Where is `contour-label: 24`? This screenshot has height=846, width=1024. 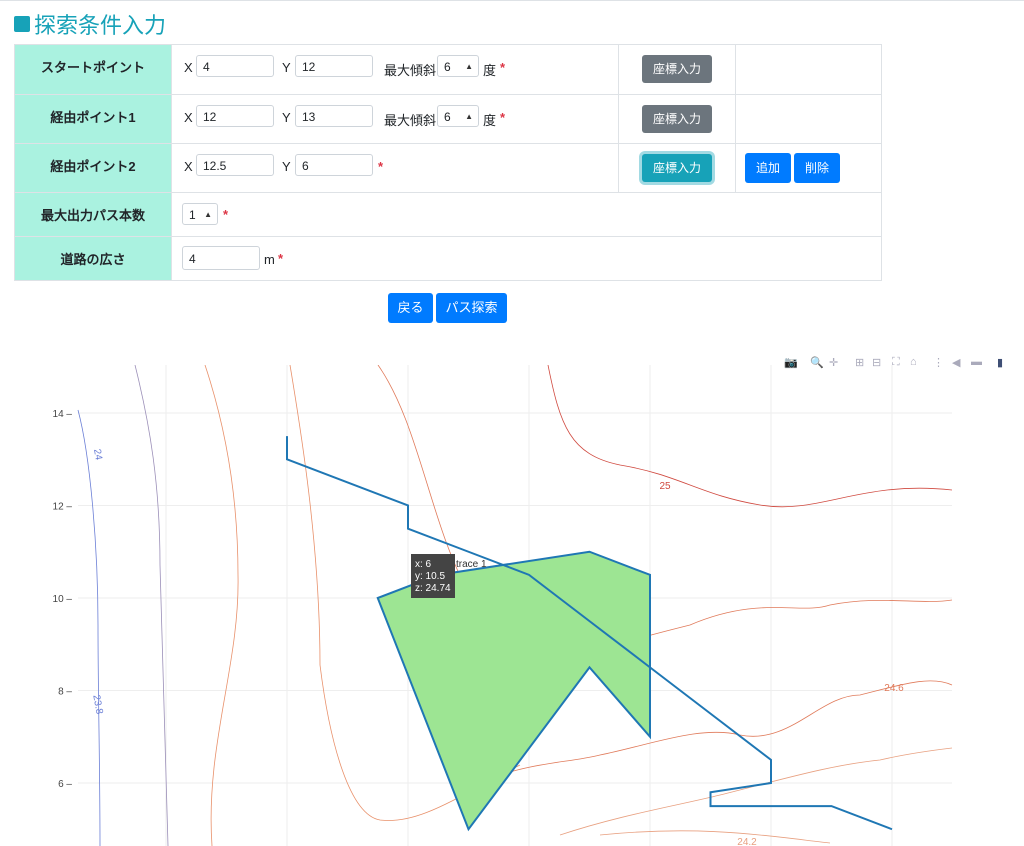
contour-label: 24 is located at coordinates (97, 454).